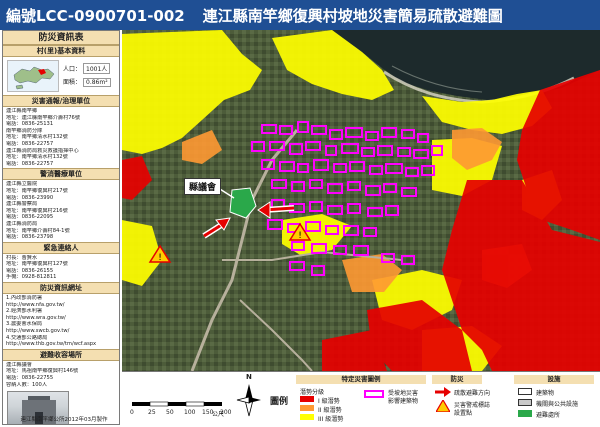  What do you see at coordinates (248, 400) in the screenshot?
I see `north-arrow-icon` at bounding box center [248, 400].